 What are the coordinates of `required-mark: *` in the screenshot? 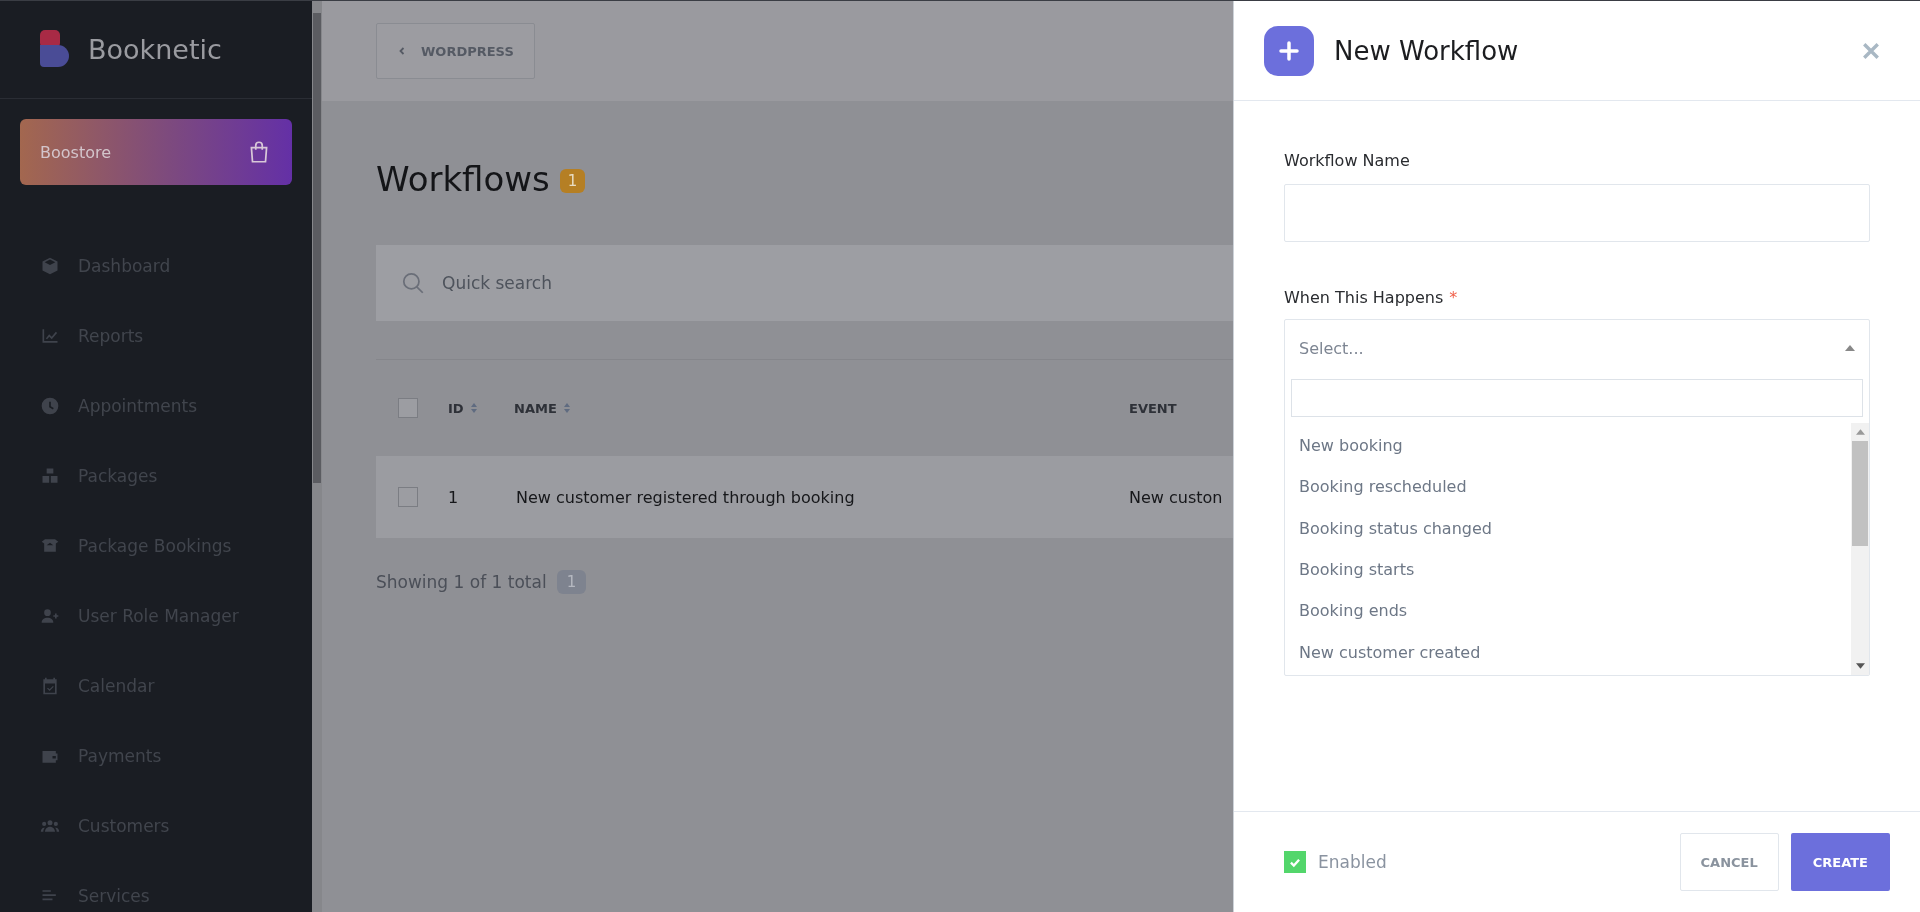 It's located at (1453, 297).